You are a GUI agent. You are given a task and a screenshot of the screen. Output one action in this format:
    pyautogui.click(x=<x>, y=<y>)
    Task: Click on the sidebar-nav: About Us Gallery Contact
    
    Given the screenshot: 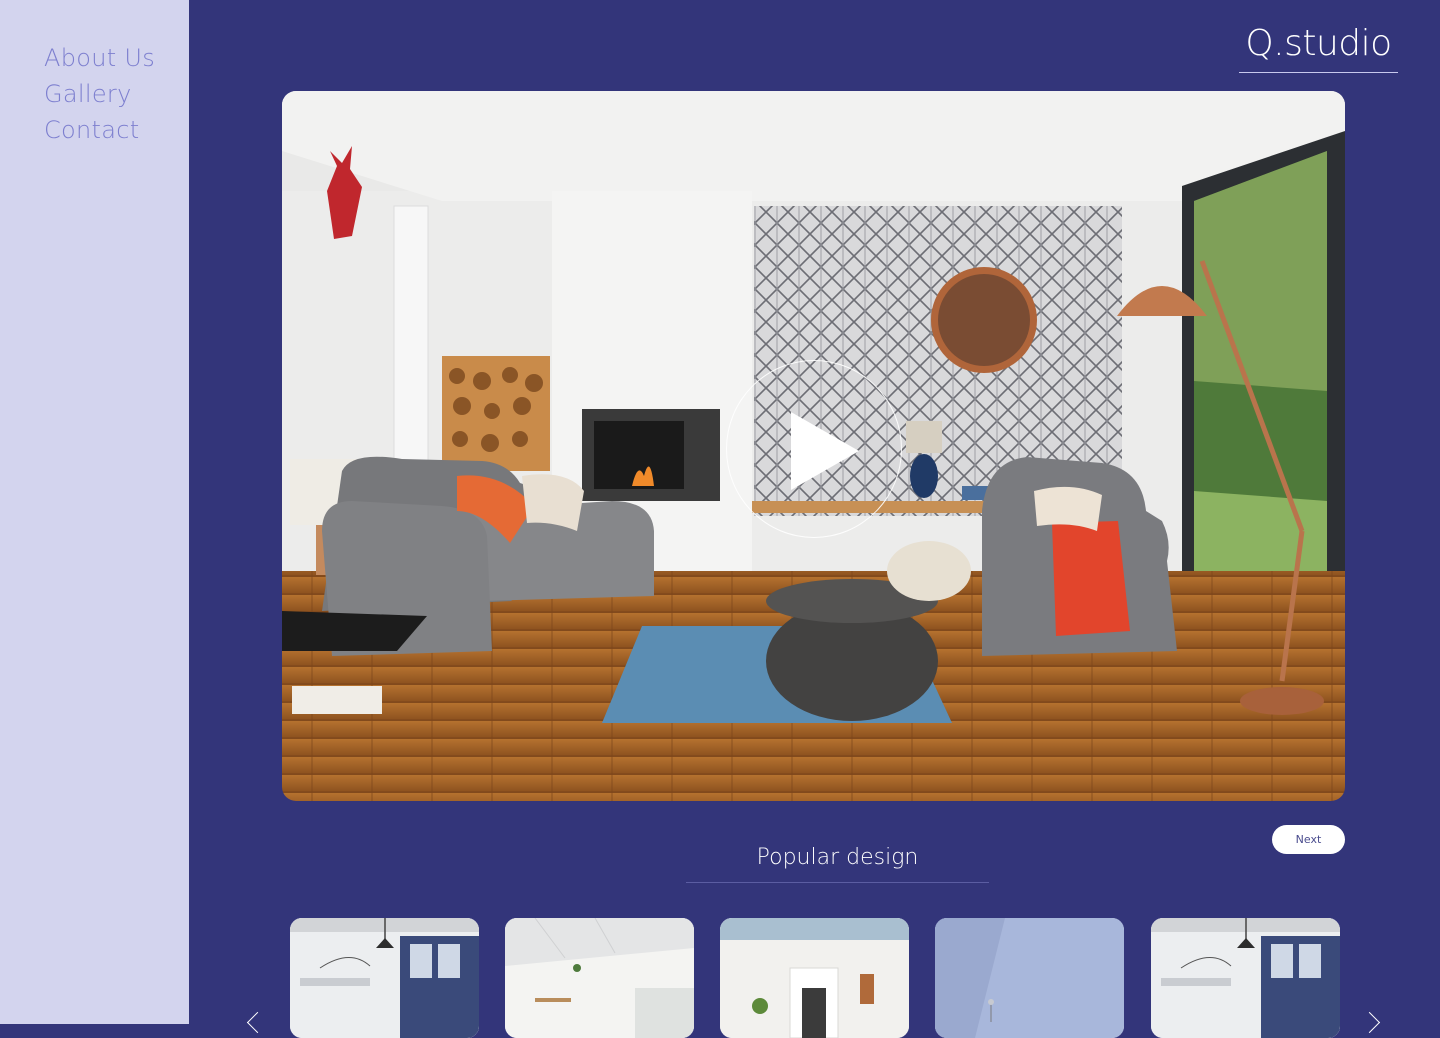 What is the action you would take?
    pyautogui.click(x=99, y=94)
    